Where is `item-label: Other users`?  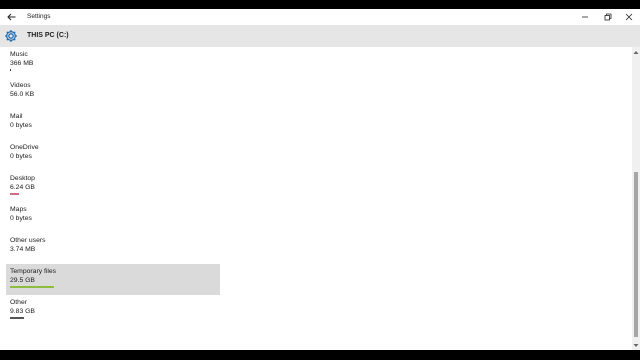
item-label: Other users is located at coordinates (28, 240).